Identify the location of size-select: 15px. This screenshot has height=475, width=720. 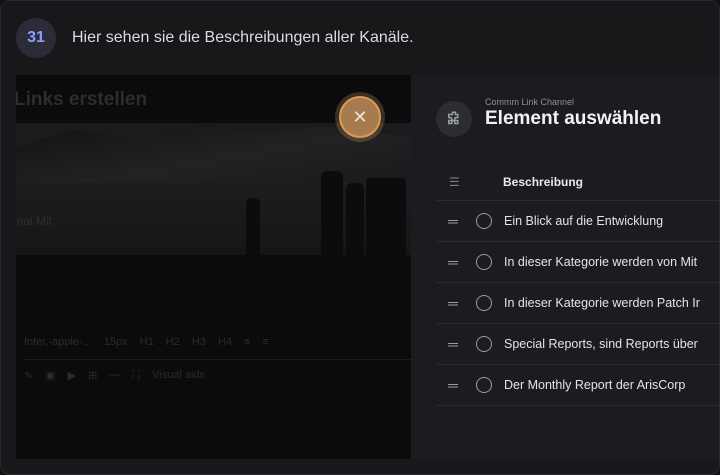
(115, 342).